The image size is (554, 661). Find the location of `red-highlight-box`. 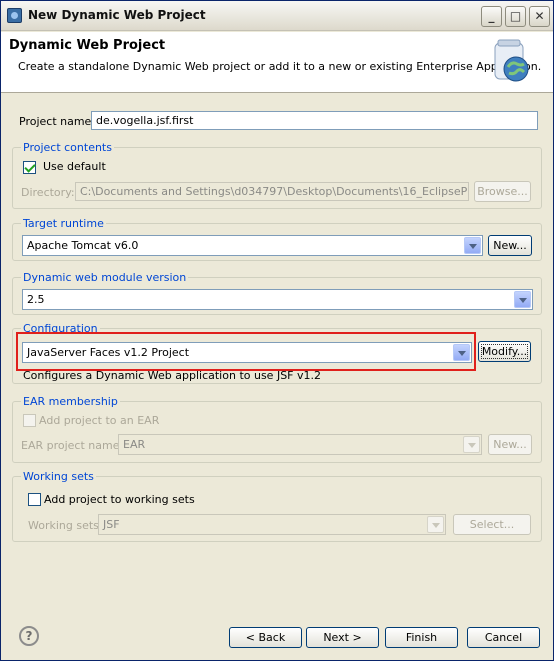

red-highlight-box is located at coordinates (246, 351).